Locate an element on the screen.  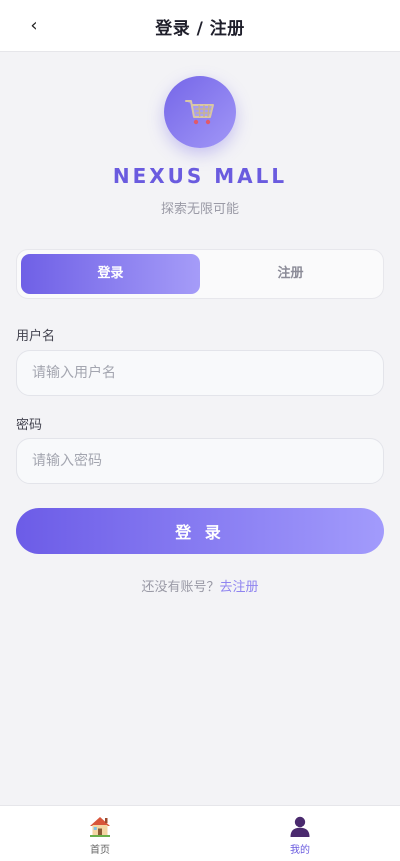
page-title: 登录 / 注册 is located at coordinates (200, 29).